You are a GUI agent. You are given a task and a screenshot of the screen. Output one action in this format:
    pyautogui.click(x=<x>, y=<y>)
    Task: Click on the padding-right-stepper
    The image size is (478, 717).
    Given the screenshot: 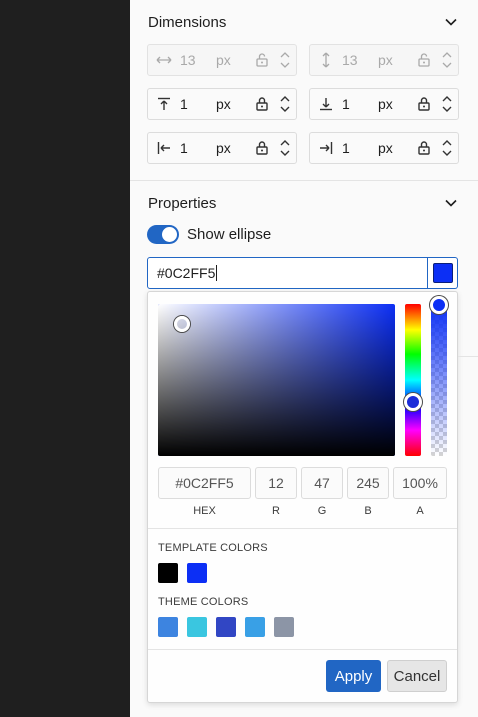 What is the action you would take?
    pyautogui.click(x=447, y=148)
    